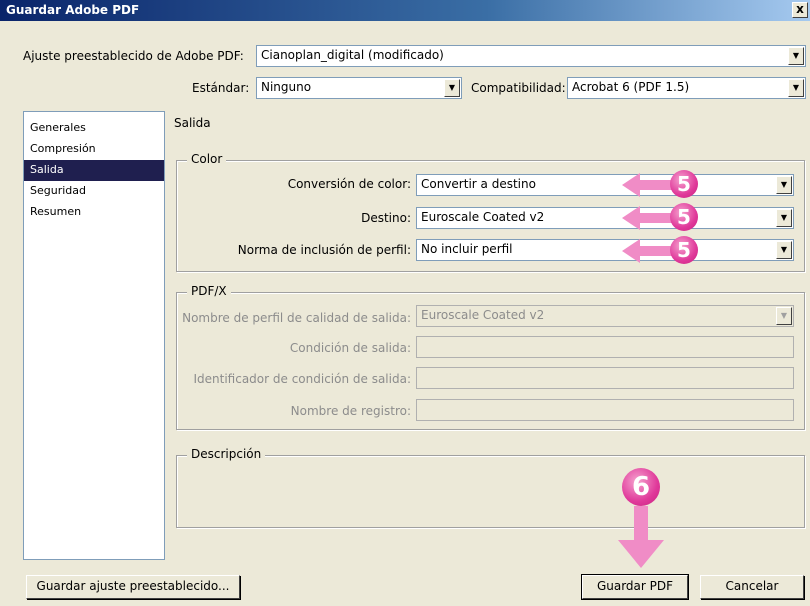 The width and height of the screenshot is (810, 606). Describe the element at coordinates (286, 87) in the screenshot. I see `standard-value: Ninguno` at that location.